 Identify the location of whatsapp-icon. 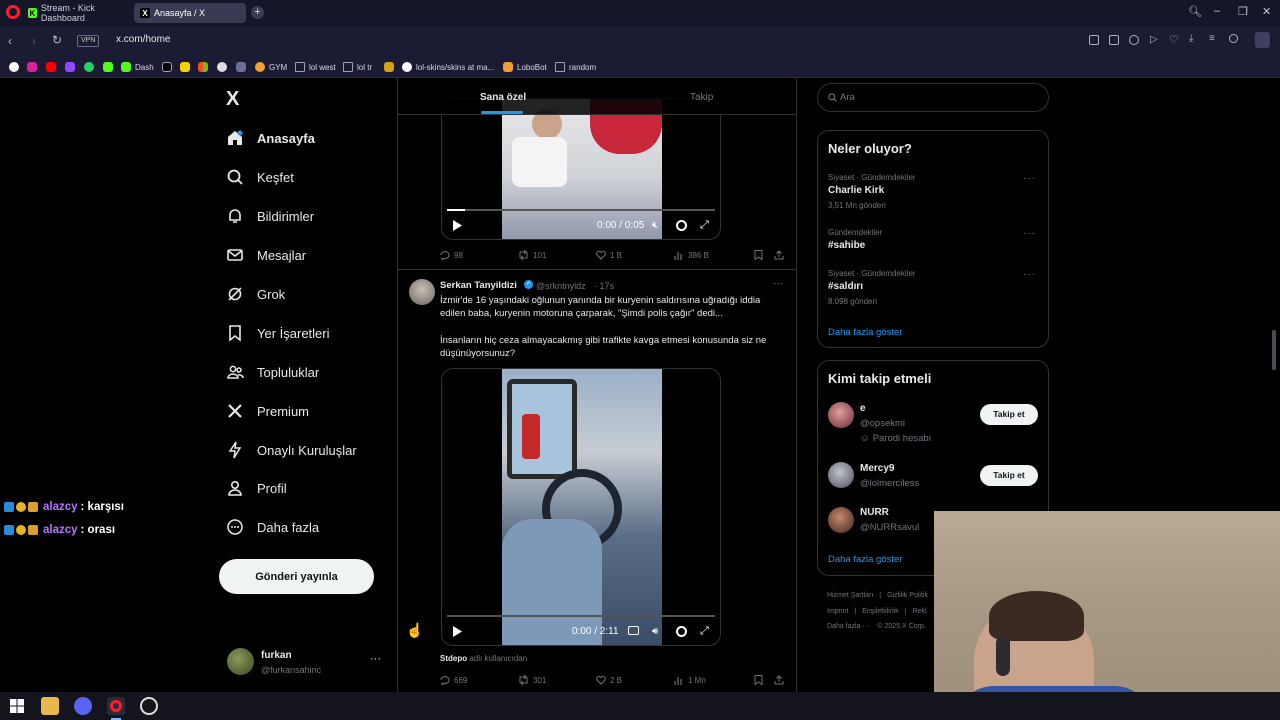
(89, 67).